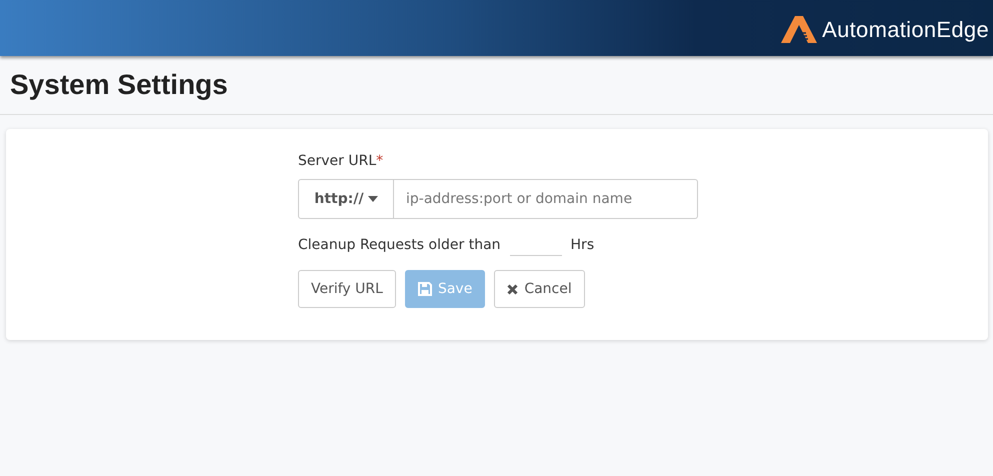 The image size is (993, 476). I want to click on url-input: ip-address:port or domain name, so click(546, 199).